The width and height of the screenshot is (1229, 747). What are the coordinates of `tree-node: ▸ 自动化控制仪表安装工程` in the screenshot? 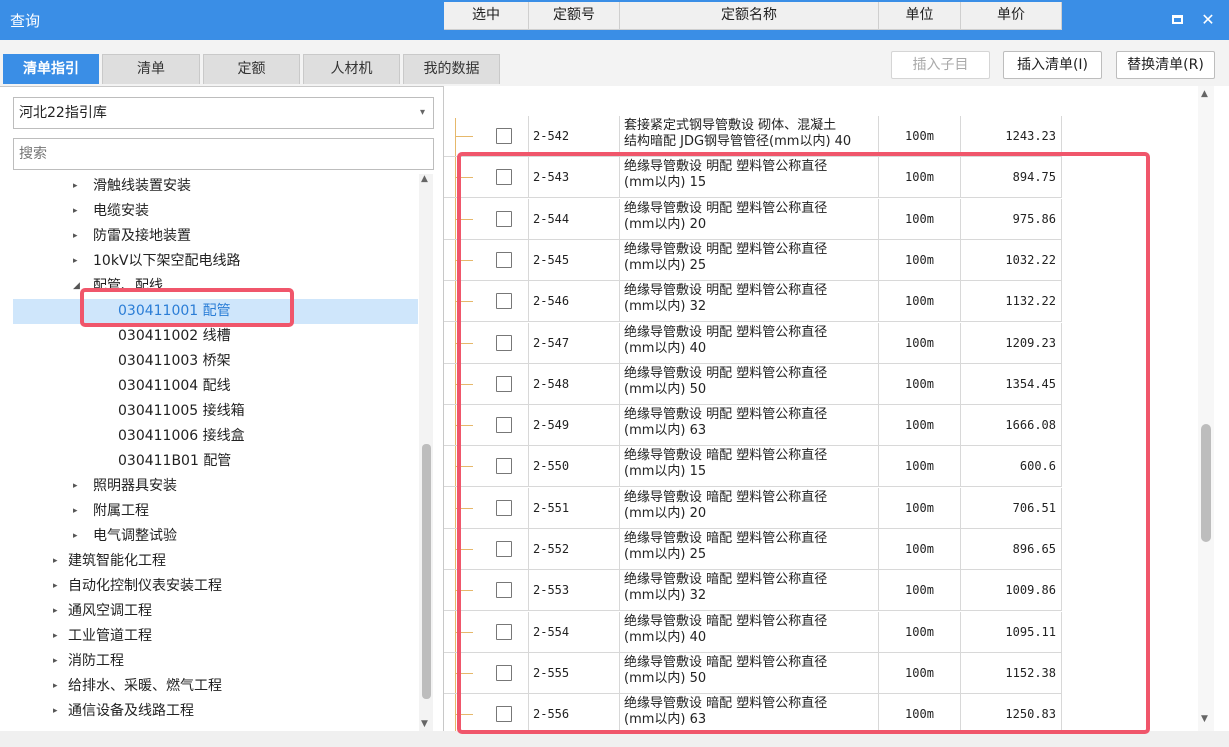 It's located at (215, 586).